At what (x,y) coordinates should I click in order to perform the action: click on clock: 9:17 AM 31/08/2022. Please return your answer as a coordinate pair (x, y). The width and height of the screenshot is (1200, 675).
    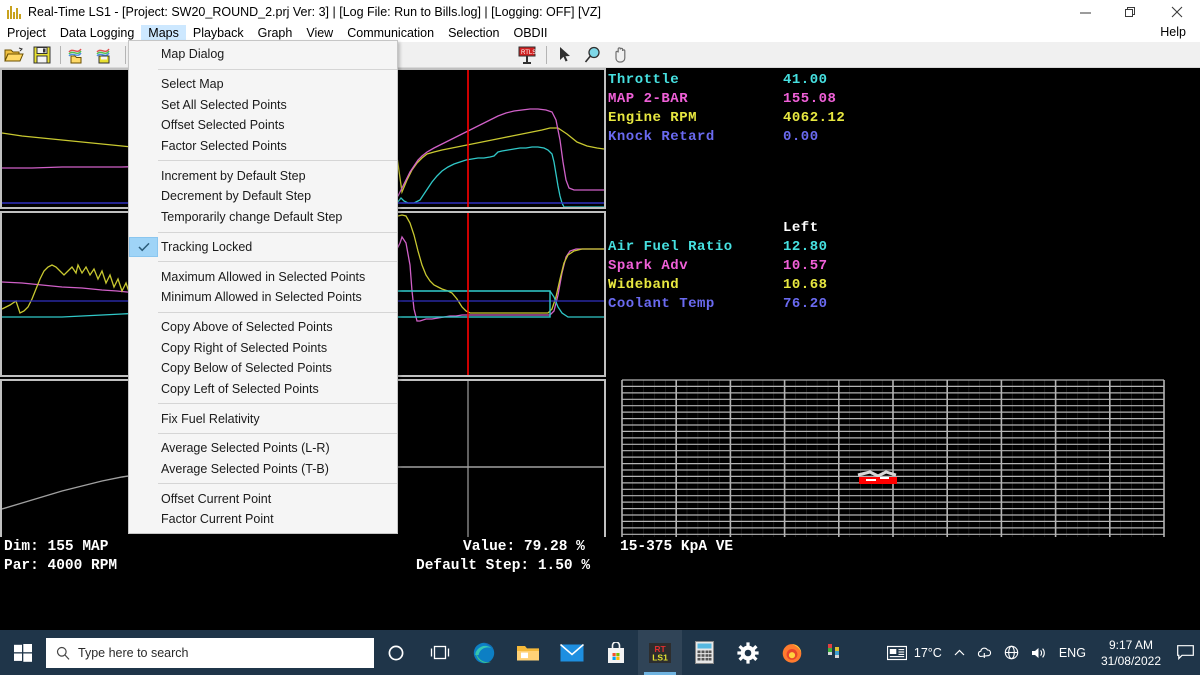
    Looking at the image, I should click on (1131, 652).